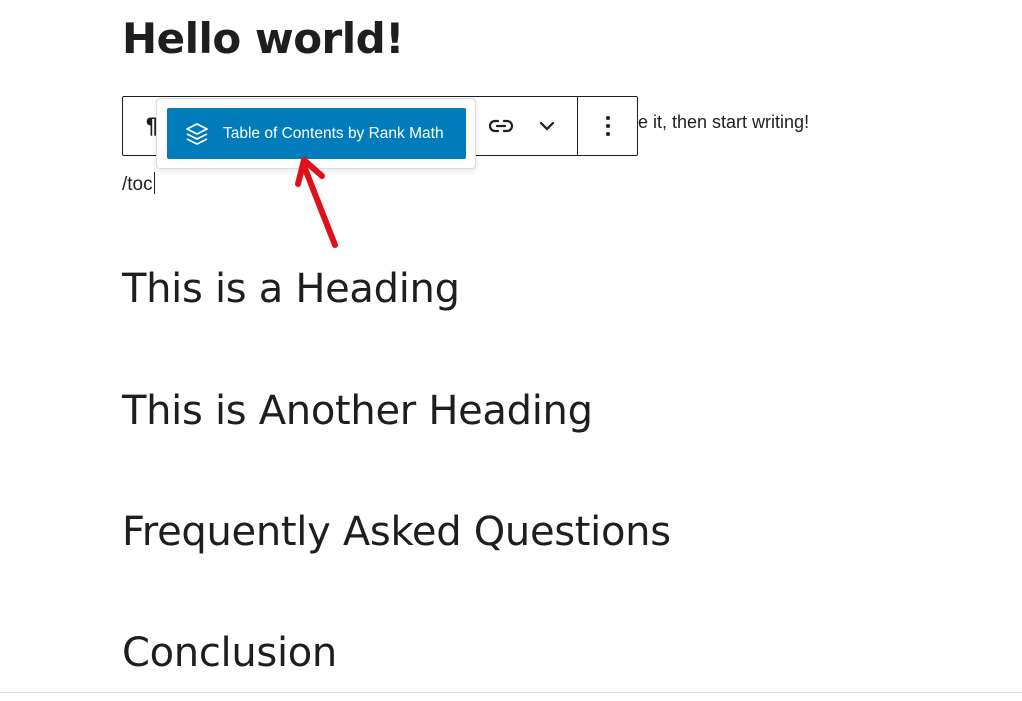  What do you see at coordinates (511, 692) in the screenshot?
I see `footer-divider` at bounding box center [511, 692].